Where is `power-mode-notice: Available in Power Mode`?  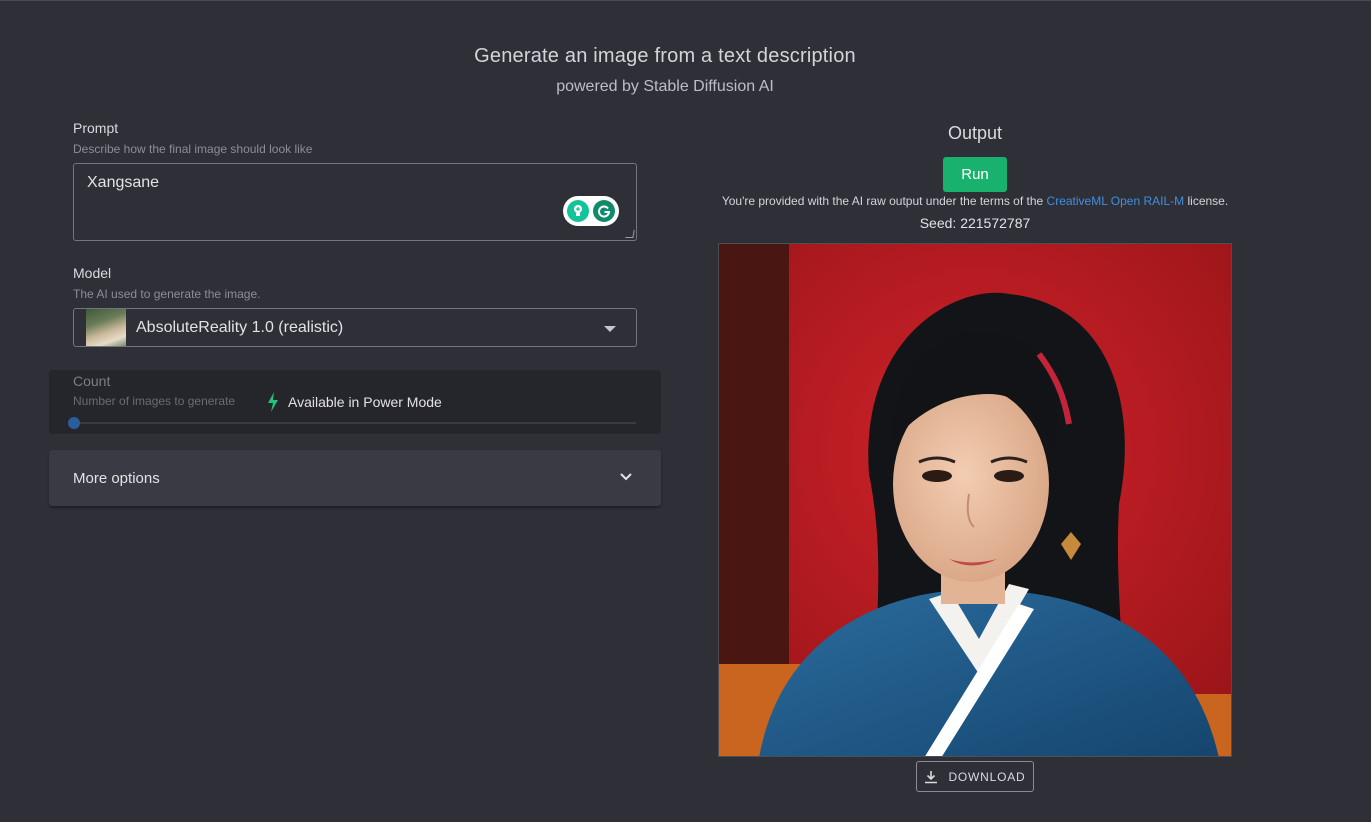 power-mode-notice: Available in Power Mode is located at coordinates (354, 402).